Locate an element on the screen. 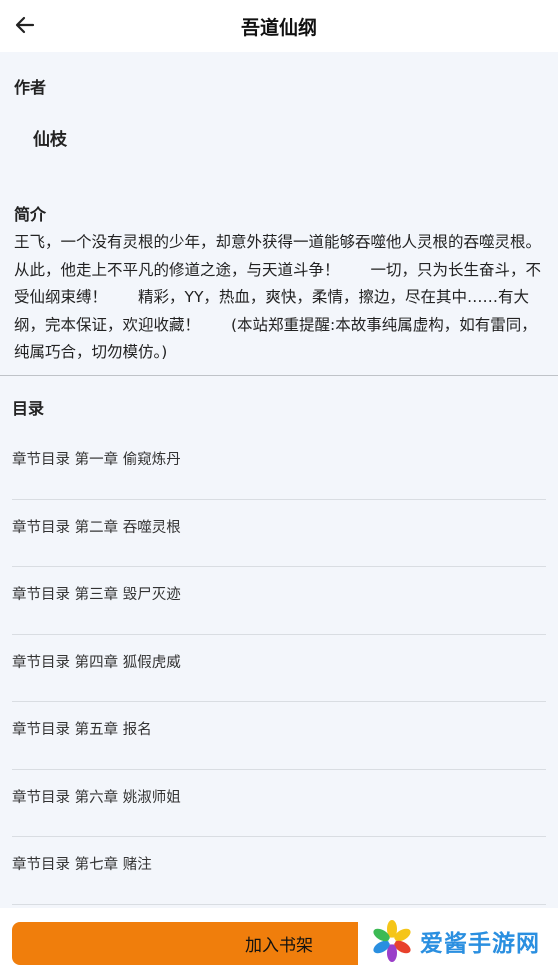 This screenshot has width=558, height=972. intro-label: 简介 is located at coordinates (30, 214).